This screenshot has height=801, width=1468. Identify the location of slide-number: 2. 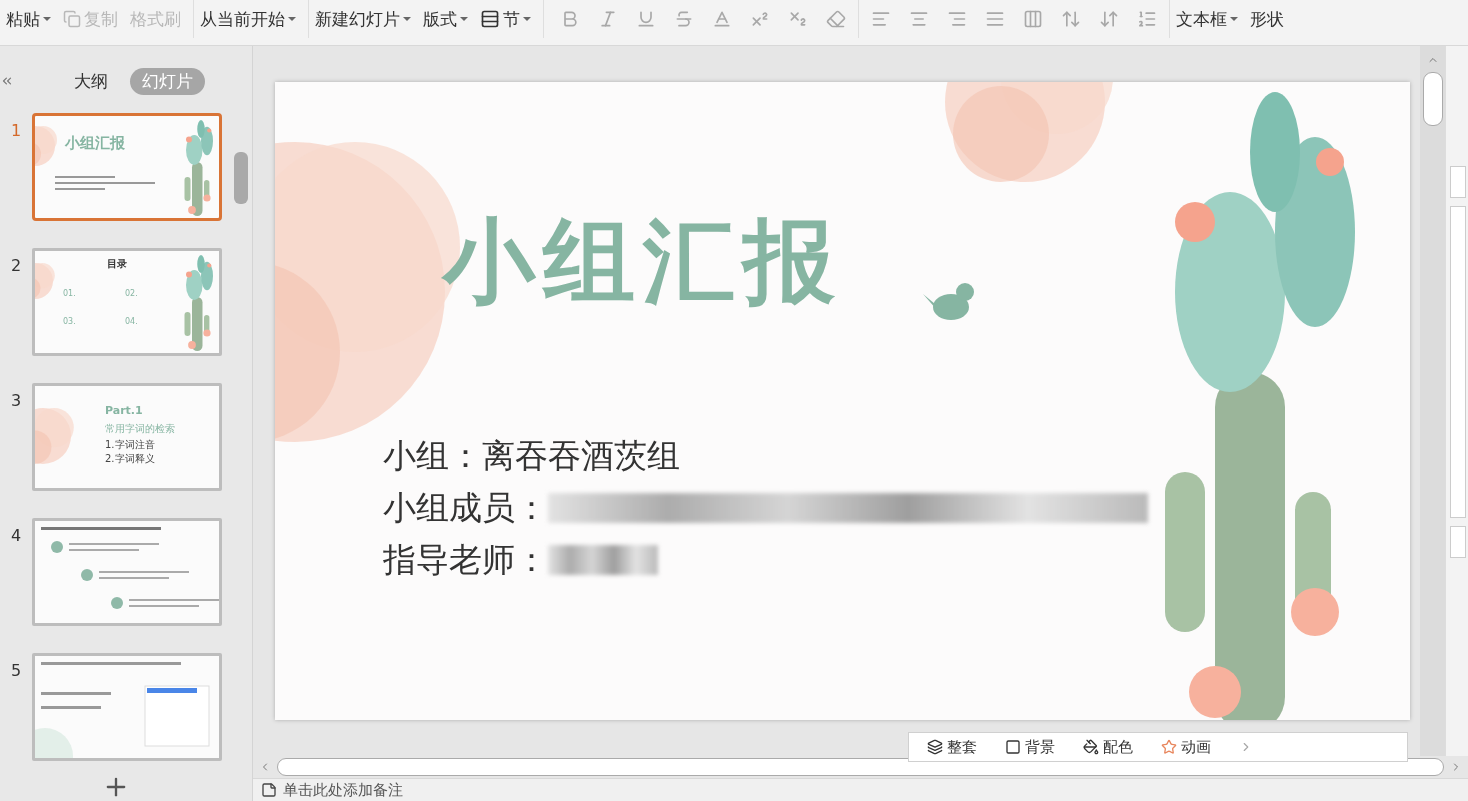
(16, 265).